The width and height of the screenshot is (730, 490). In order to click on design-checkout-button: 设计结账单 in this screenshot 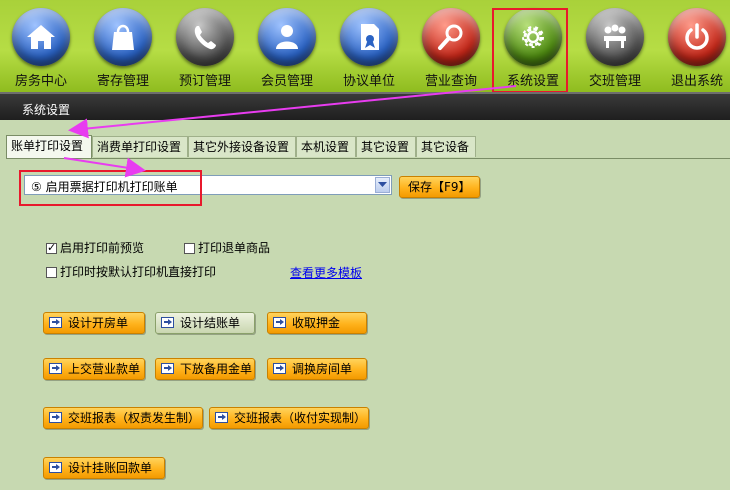, I will do `click(205, 323)`.